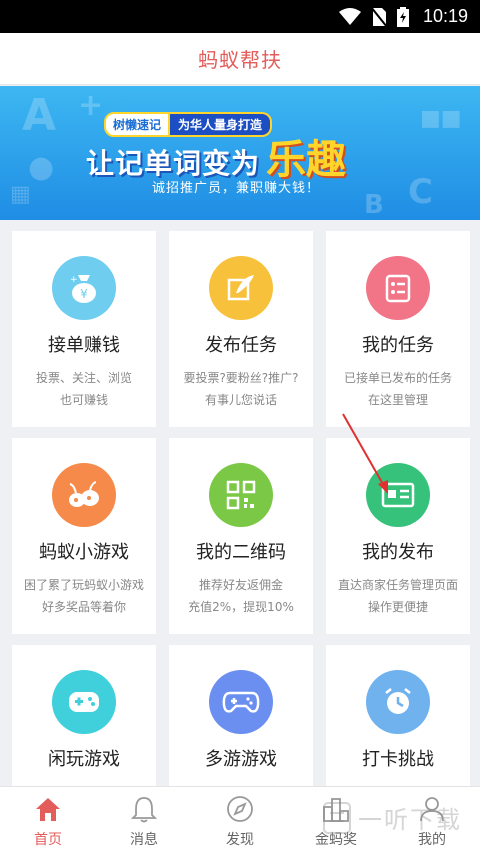  Describe the element at coordinates (397, 378) in the screenshot. I see `card-desc: 已接单已发布的任务` at that location.